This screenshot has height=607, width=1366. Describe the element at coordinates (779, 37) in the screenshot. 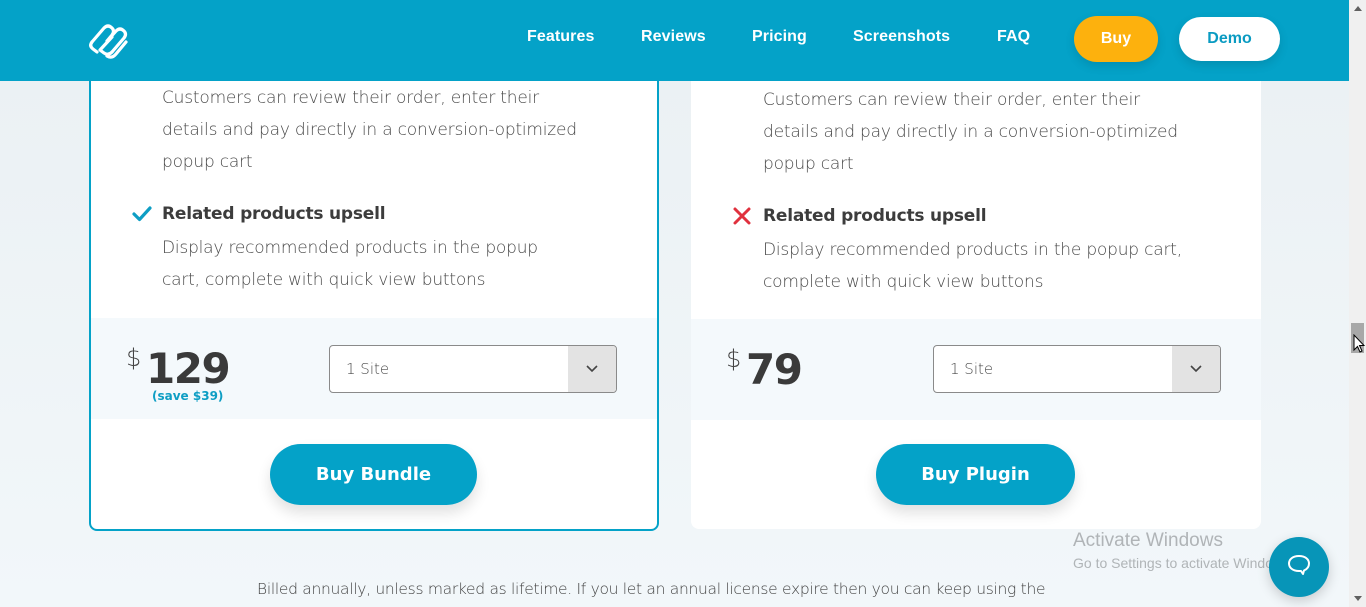

I see `nav-pricing: Pricing` at that location.